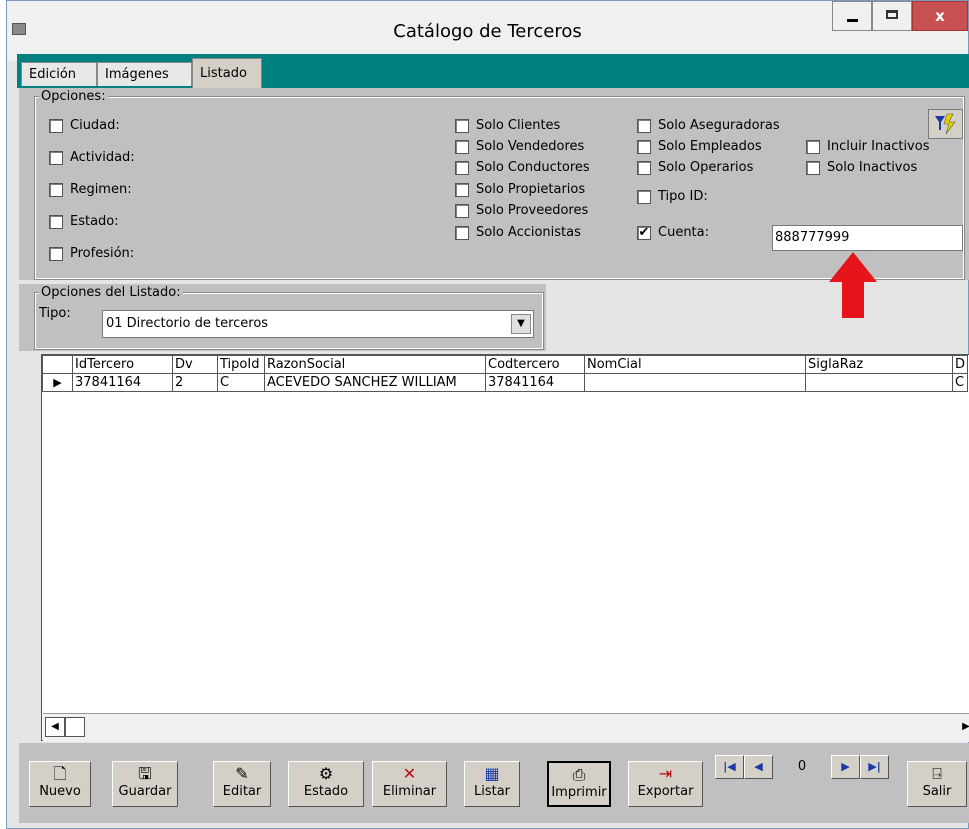  What do you see at coordinates (695, 382) in the screenshot?
I see `cell-nomcial` at bounding box center [695, 382].